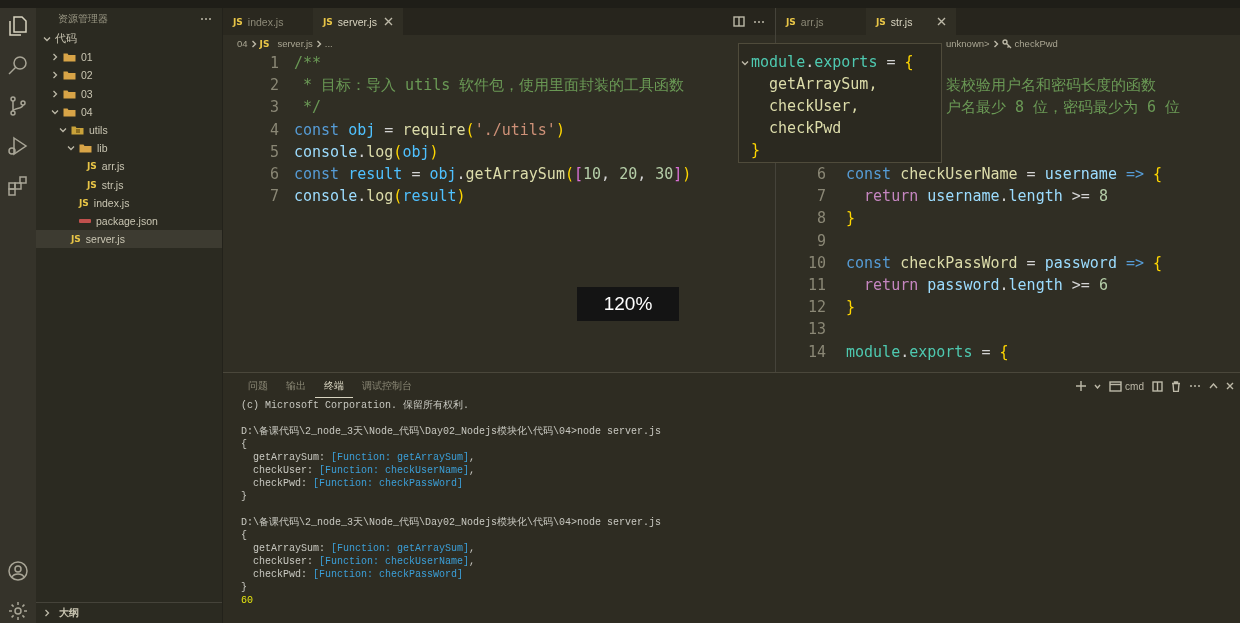 This screenshot has height=623, width=1240. I want to click on chevron-down-icon, so click(1098, 386).